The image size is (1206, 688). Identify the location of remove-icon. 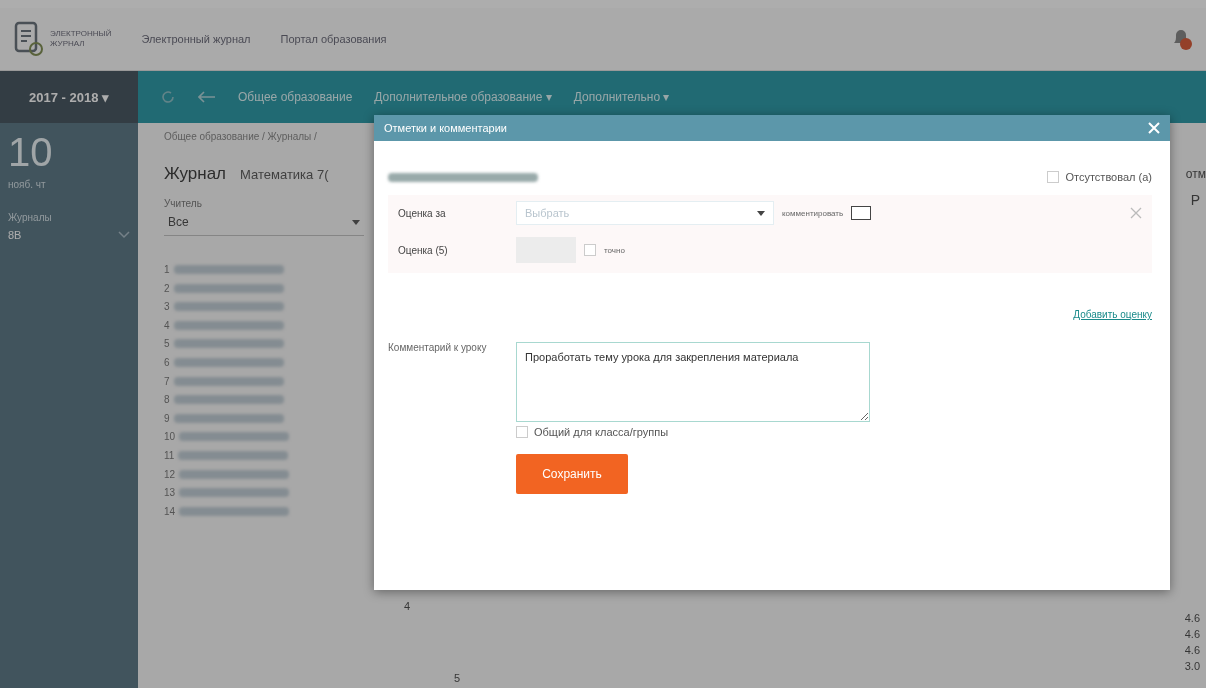
(1136, 213).